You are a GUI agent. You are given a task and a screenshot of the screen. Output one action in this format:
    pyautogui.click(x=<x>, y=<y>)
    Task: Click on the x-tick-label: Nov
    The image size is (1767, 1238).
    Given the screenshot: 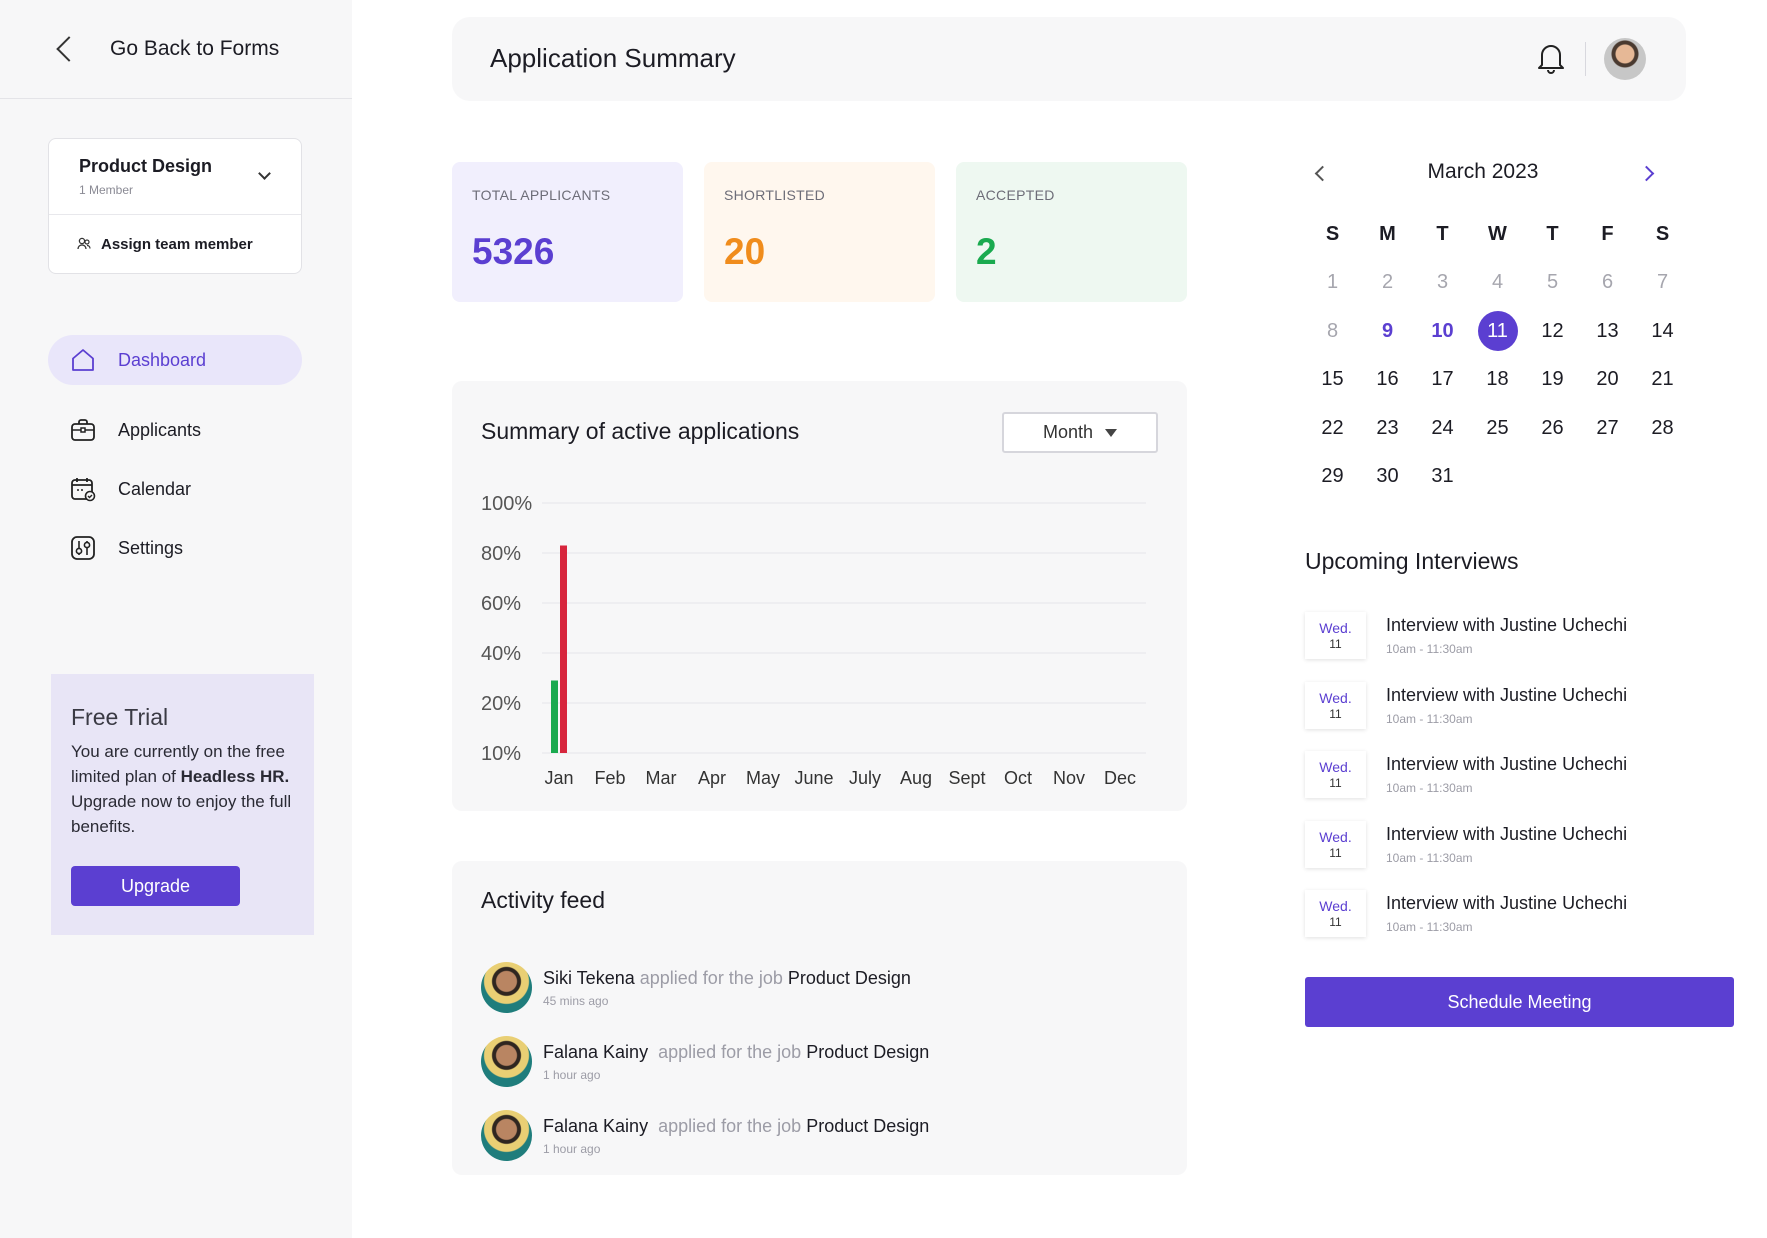 What is the action you would take?
    pyautogui.click(x=1069, y=778)
    